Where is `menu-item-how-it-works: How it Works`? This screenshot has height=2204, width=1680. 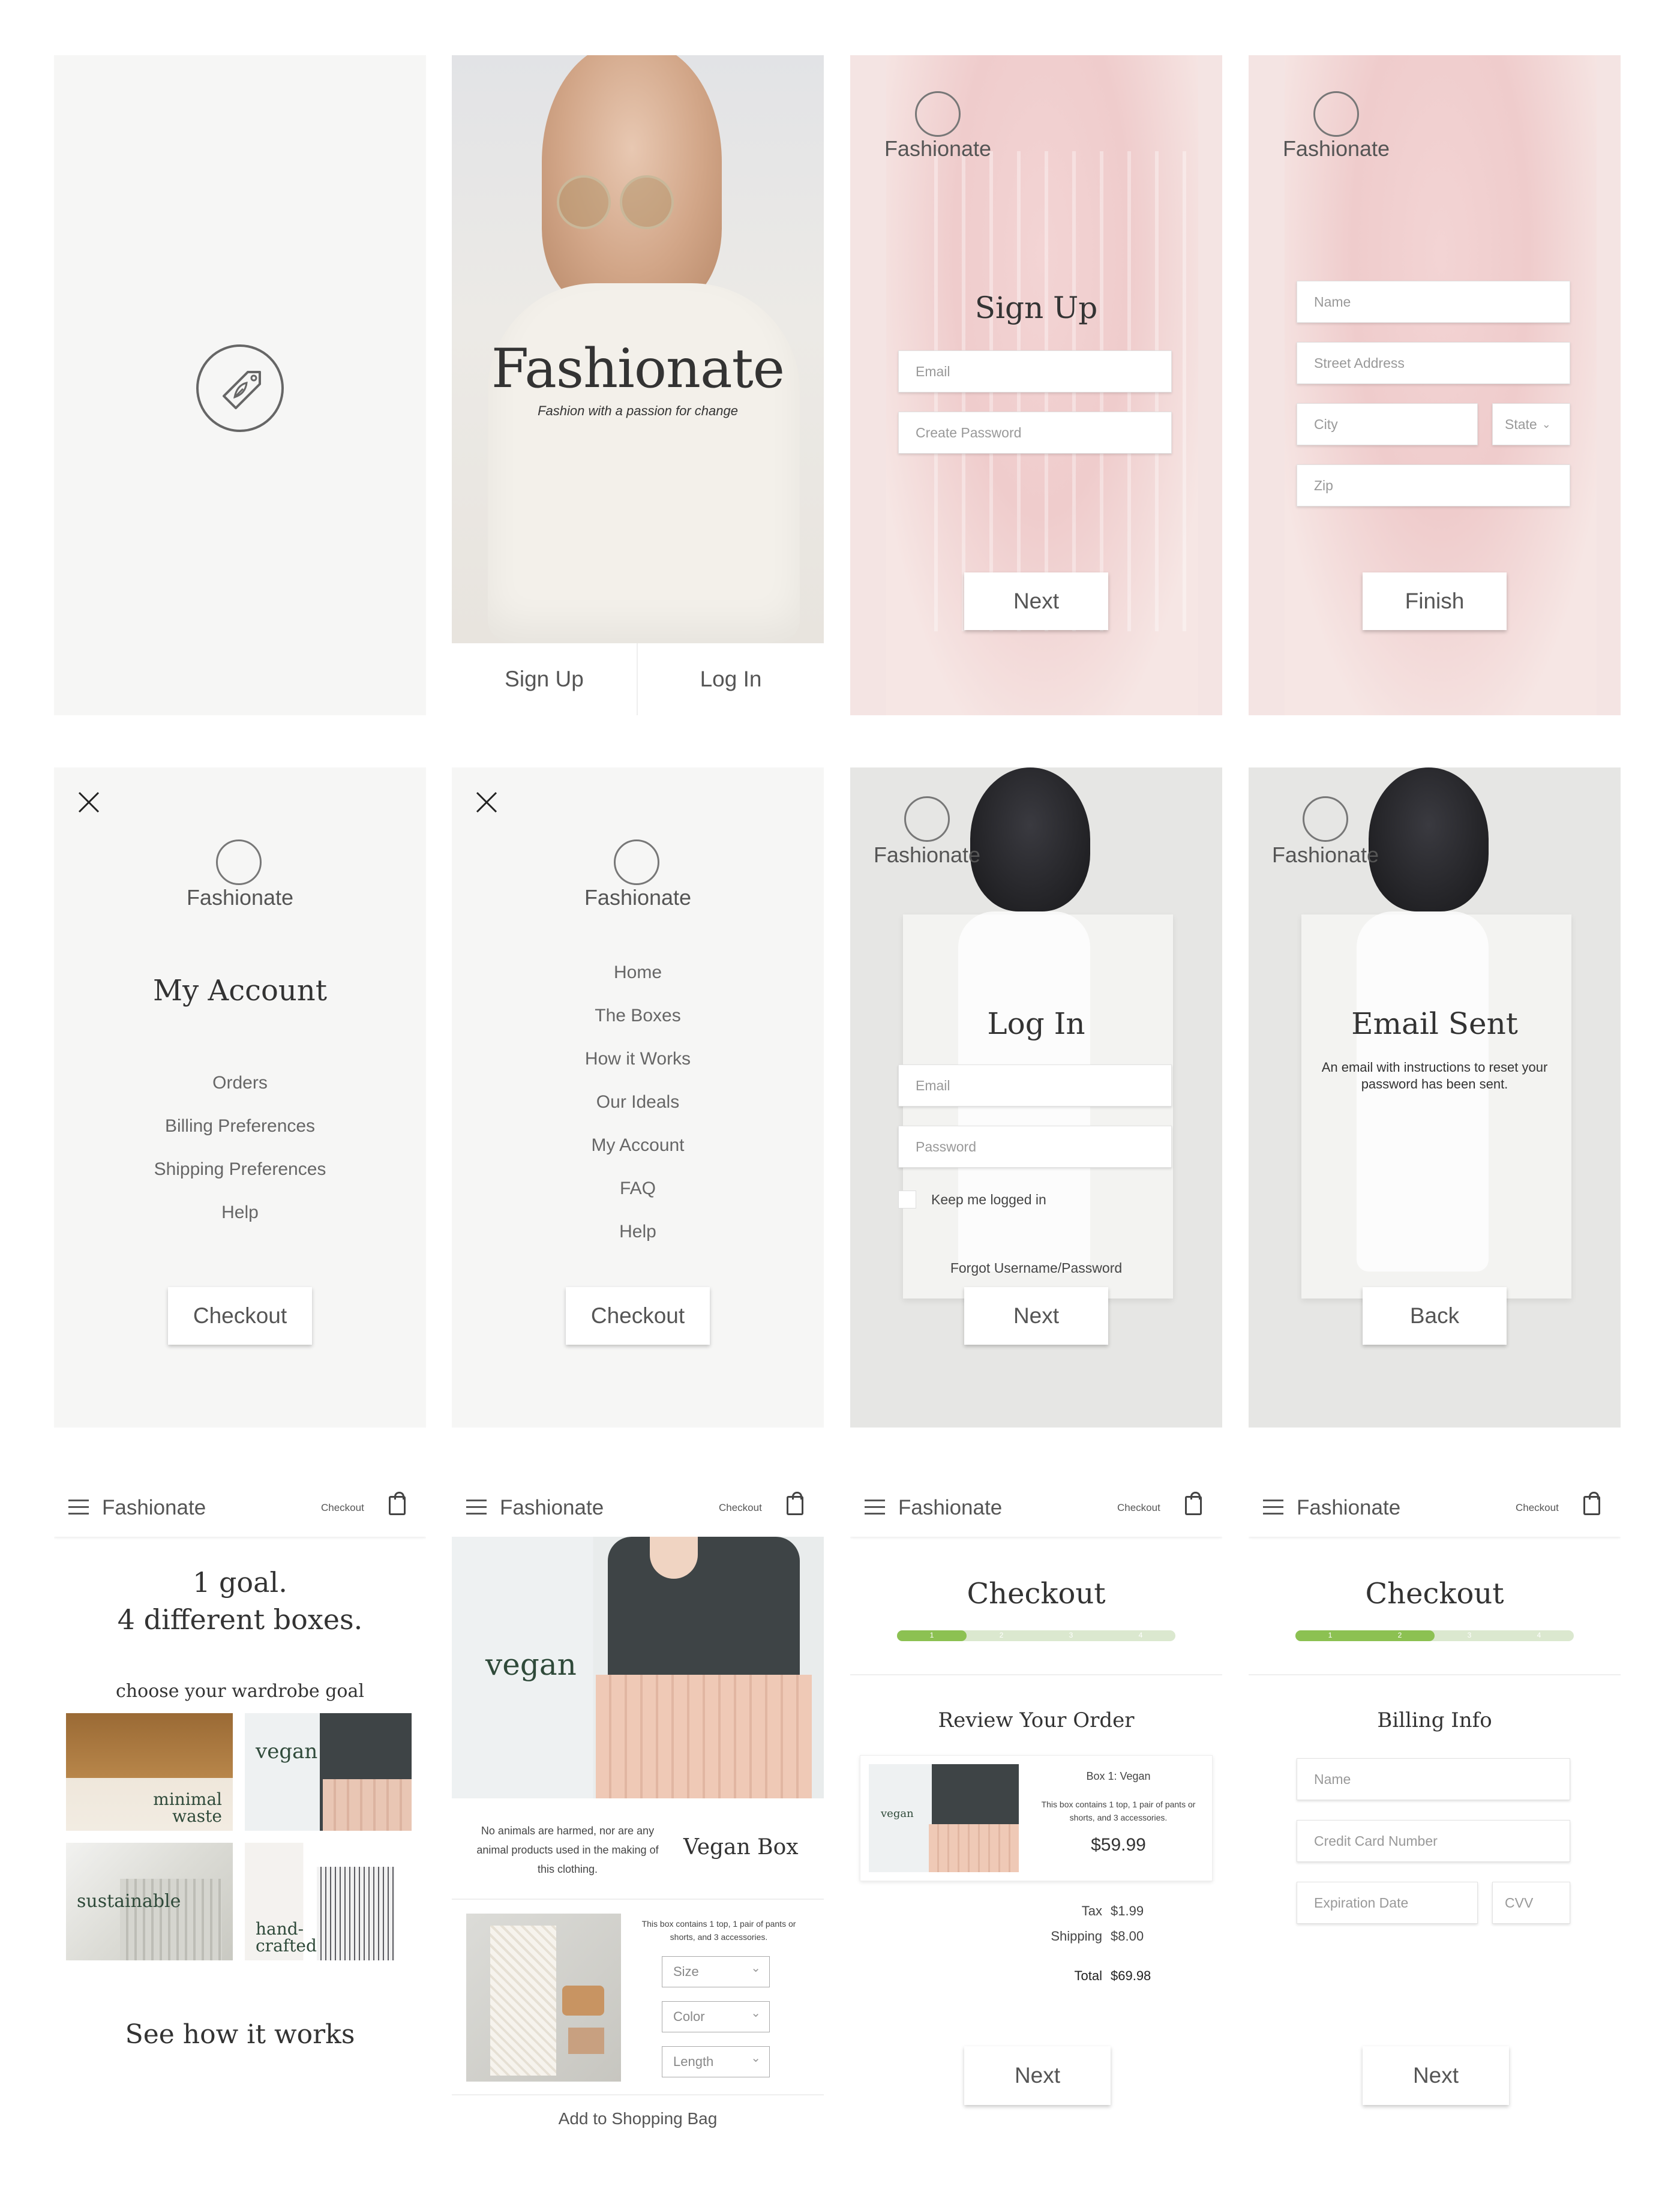
menu-item-how-it-works: How it Works is located at coordinates (638, 1059).